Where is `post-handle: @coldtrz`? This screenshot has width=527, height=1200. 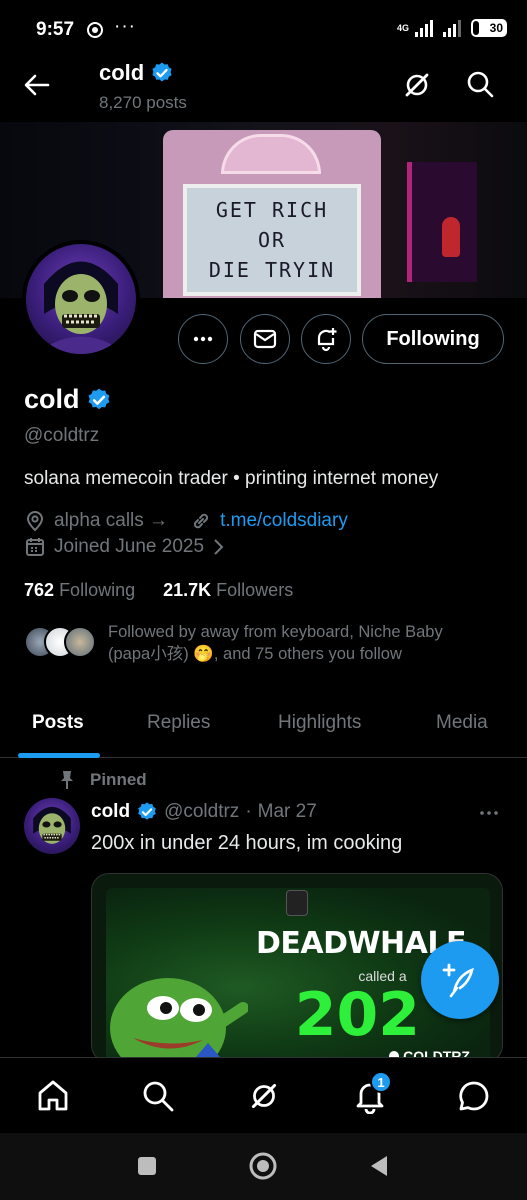
post-handle: @coldtrz is located at coordinates (201, 812).